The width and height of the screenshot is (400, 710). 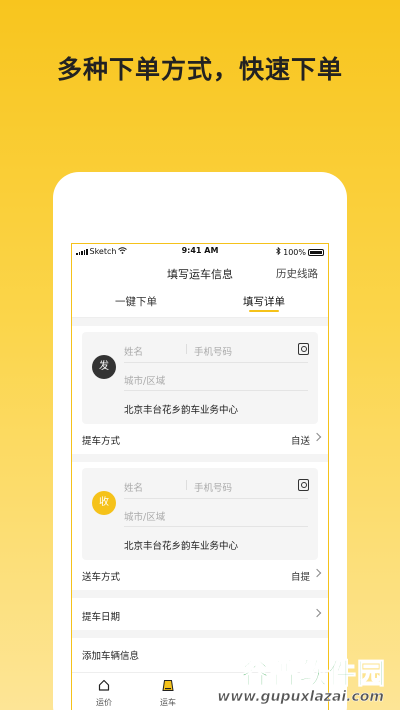 I want to click on site-watermark: 谷普软件园 www.gupuxlazai.com, so click(x=299, y=679).